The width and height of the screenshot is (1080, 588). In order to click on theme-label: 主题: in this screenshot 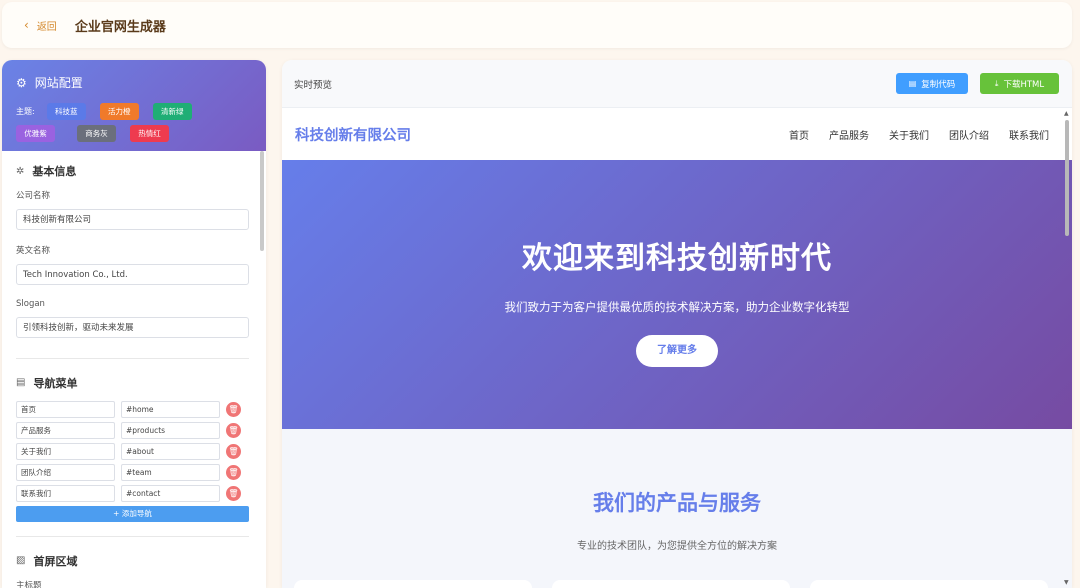, I will do `click(25, 111)`.